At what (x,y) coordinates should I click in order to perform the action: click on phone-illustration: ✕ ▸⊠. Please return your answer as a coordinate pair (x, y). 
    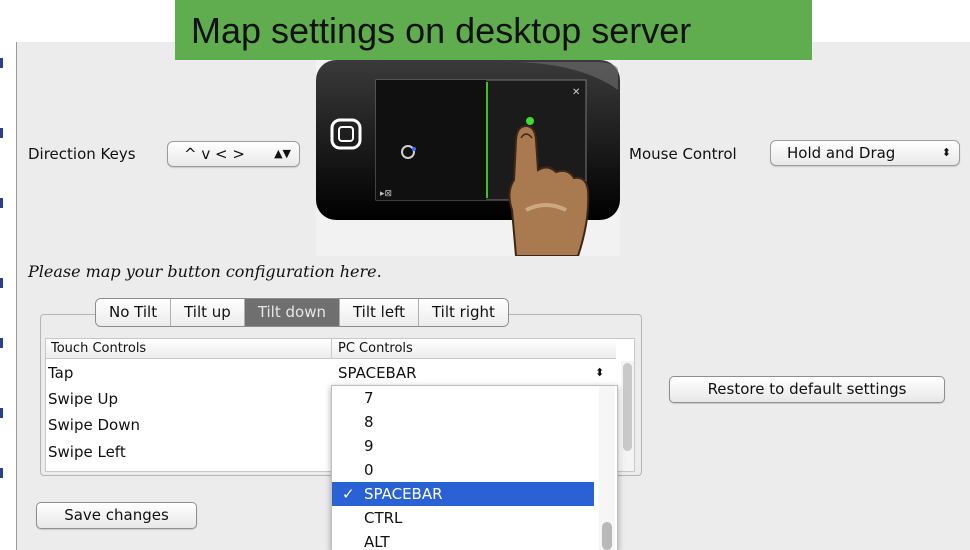
    Looking at the image, I should click on (468, 158).